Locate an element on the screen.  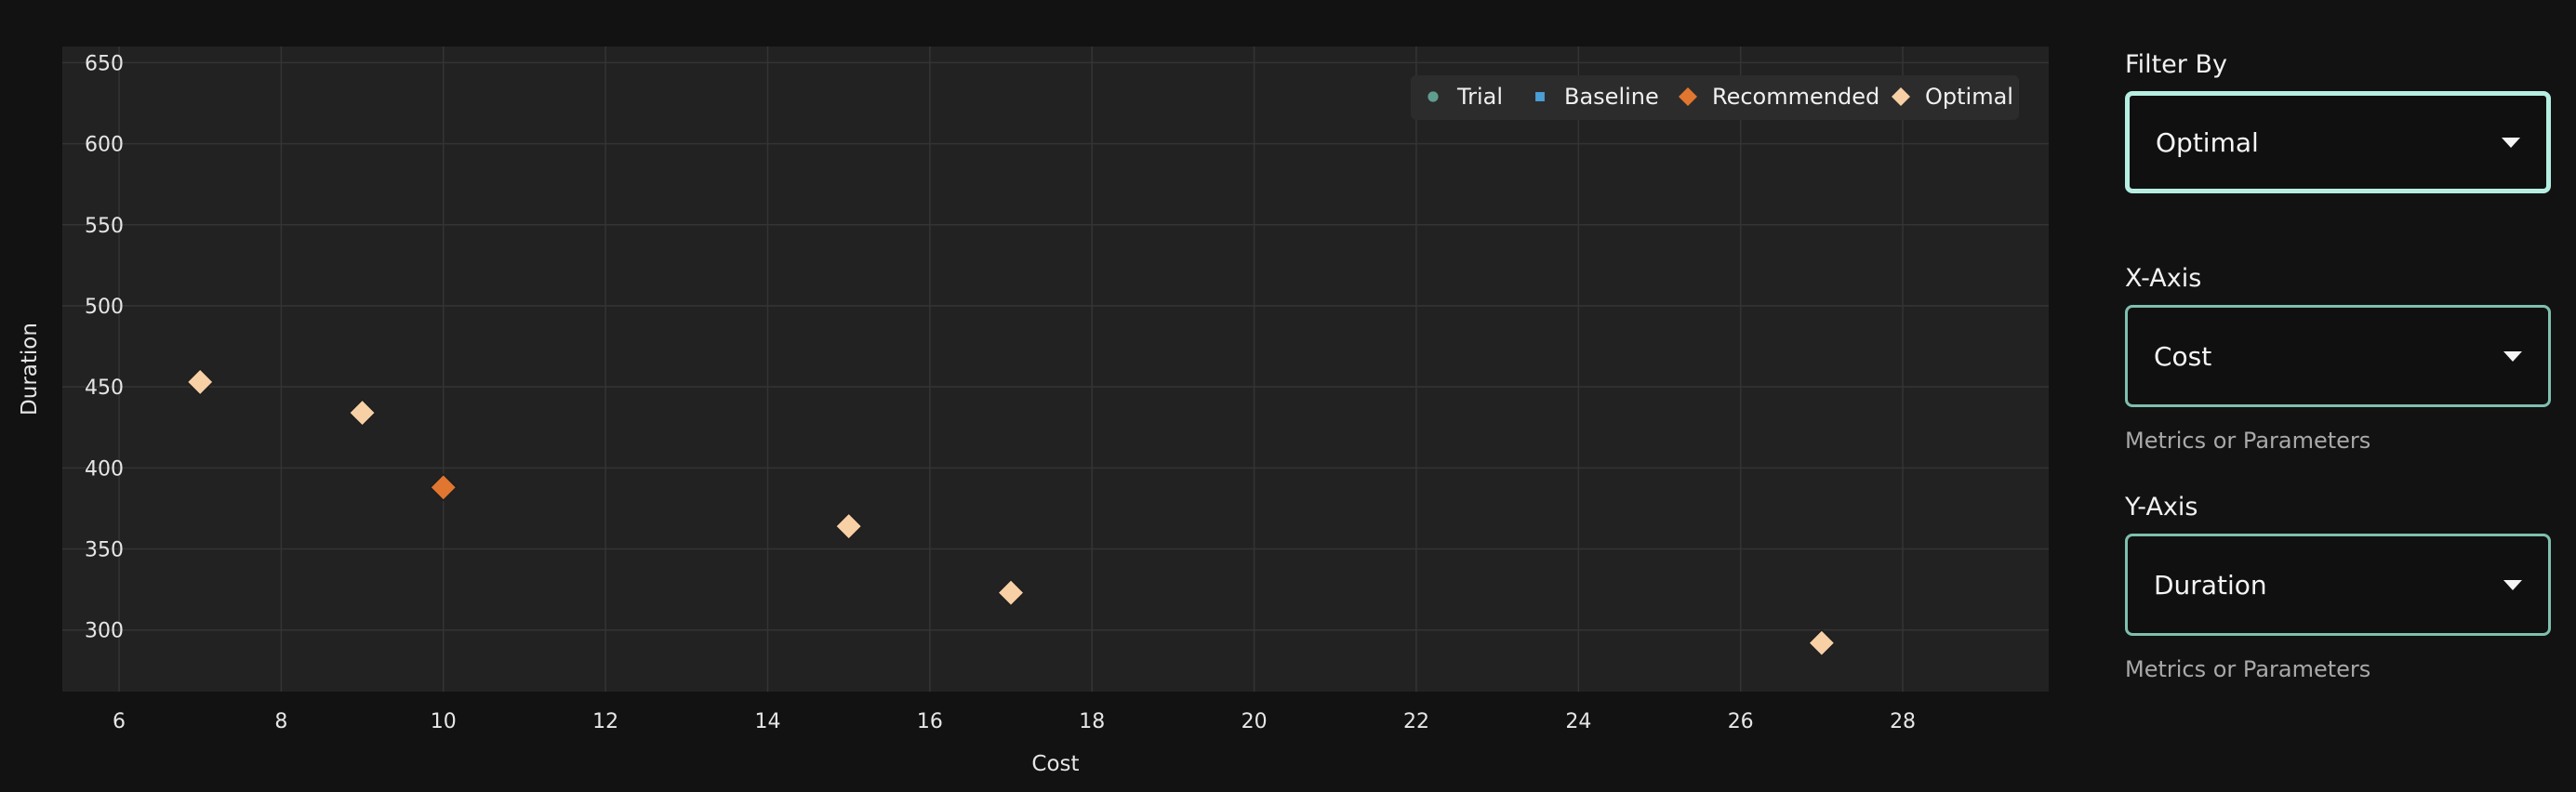
y-tick-label: 300 is located at coordinates (104, 631).